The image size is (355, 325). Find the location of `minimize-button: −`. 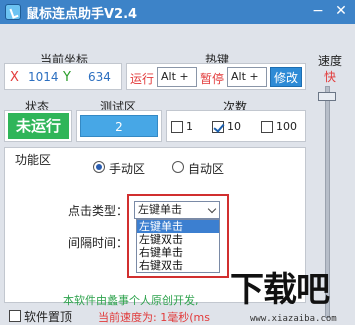

minimize-button: − is located at coordinates (318, 12).